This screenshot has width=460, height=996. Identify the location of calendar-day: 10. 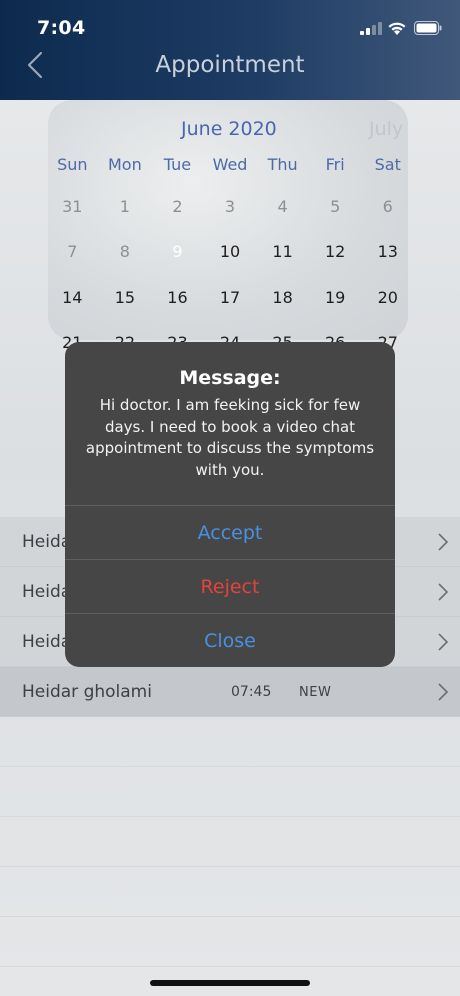
(230, 251).